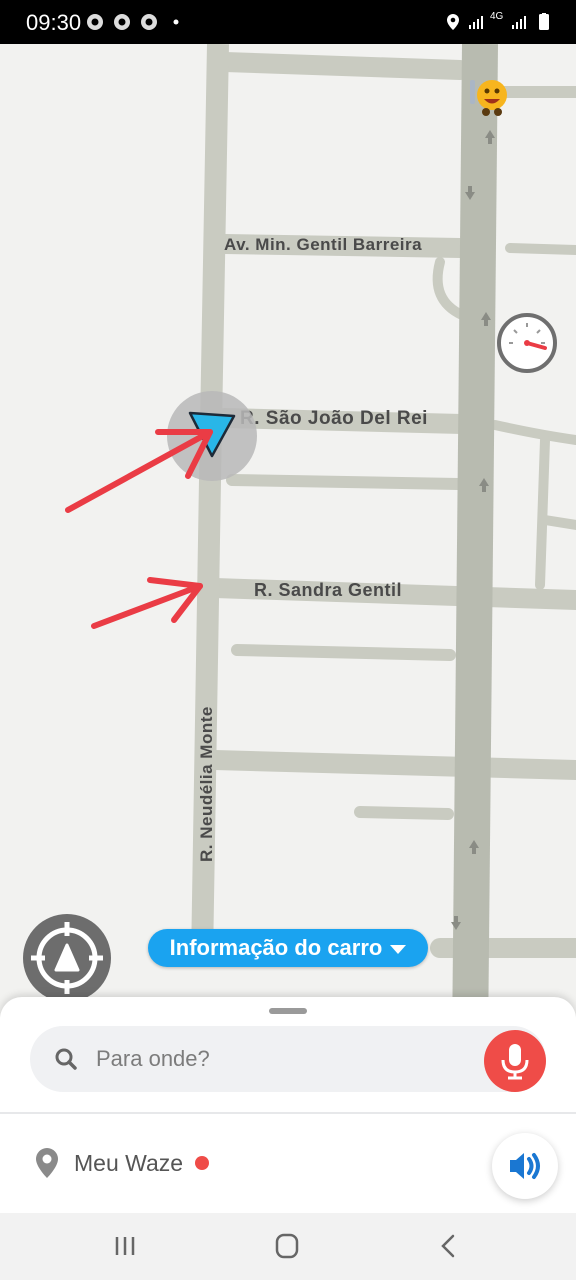  What do you see at coordinates (206, 784) in the screenshot?
I see `street-label-neudelia-monte: R. Neudélia Monte` at bounding box center [206, 784].